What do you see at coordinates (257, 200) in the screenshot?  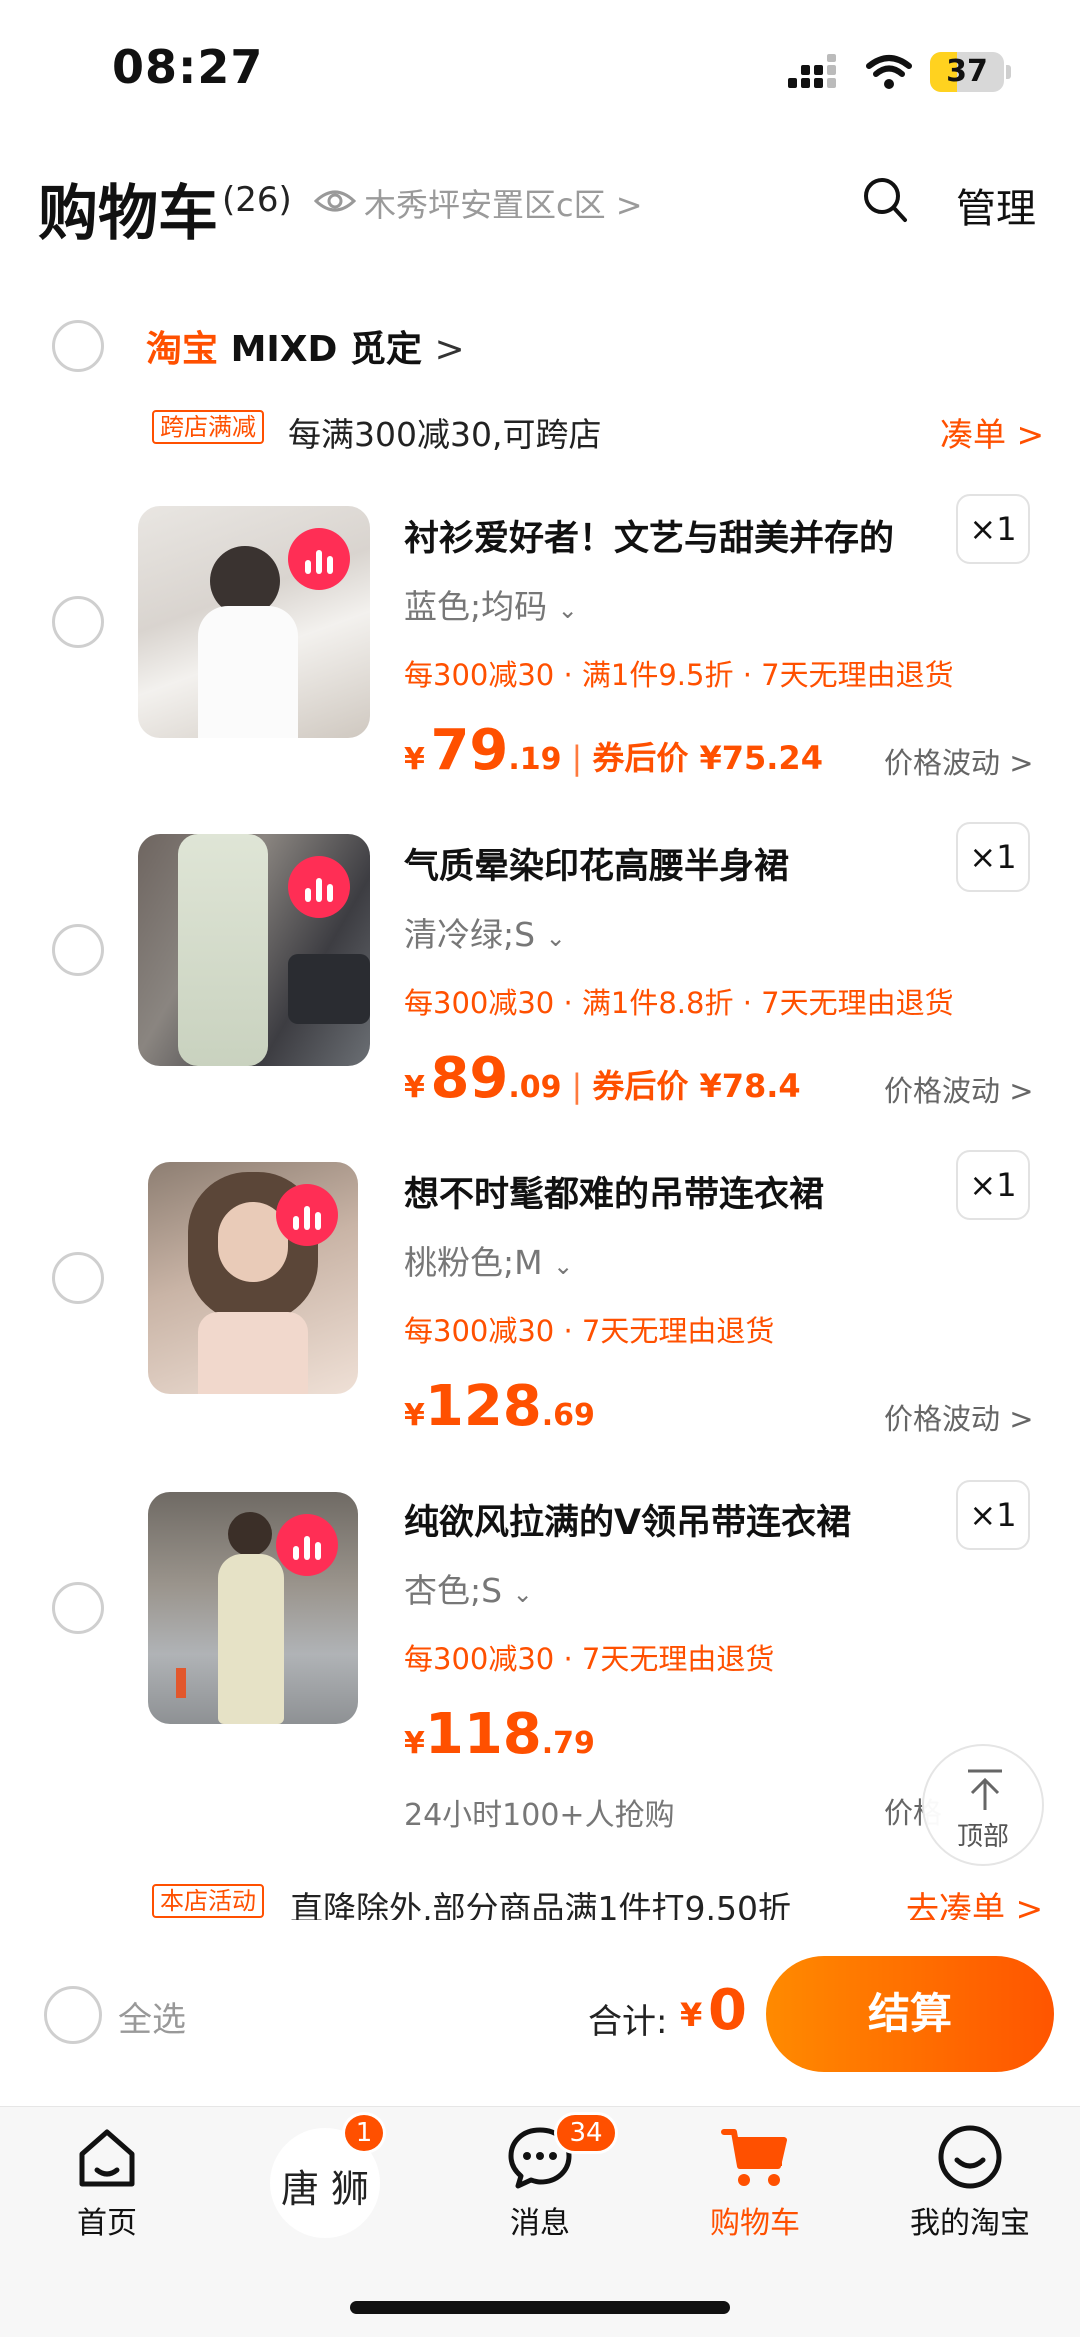 I see `cart-count: (26)` at bounding box center [257, 200].